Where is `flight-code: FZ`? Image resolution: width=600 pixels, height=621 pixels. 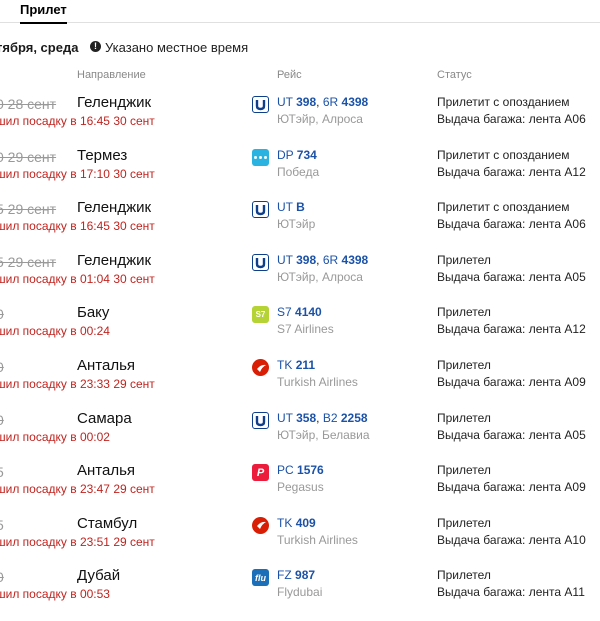 flight-code: FZ is located at coordinates (284, 575).